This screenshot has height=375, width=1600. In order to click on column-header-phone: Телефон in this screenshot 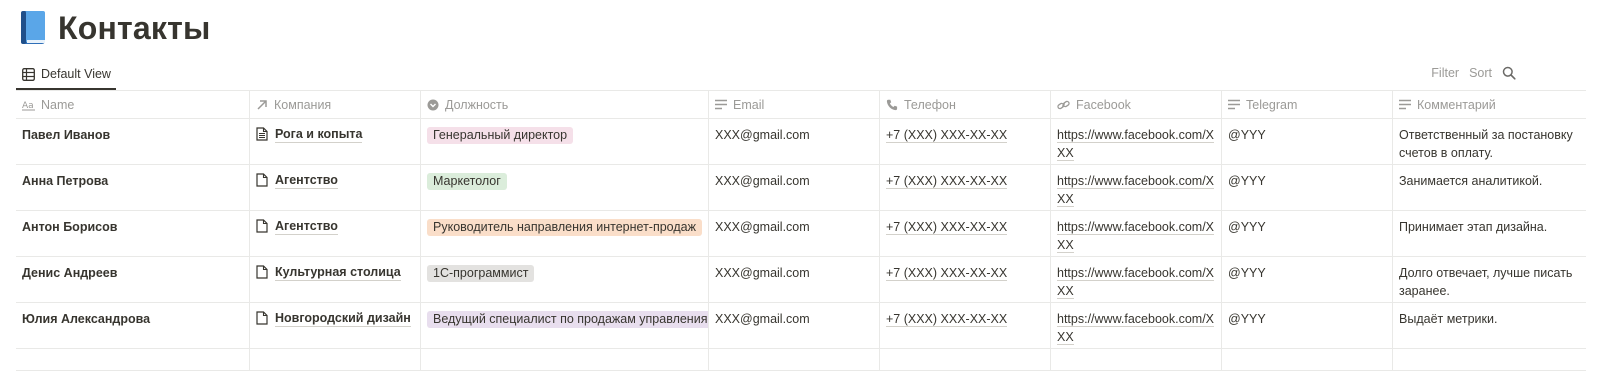, I will do `click(965, 104)`.